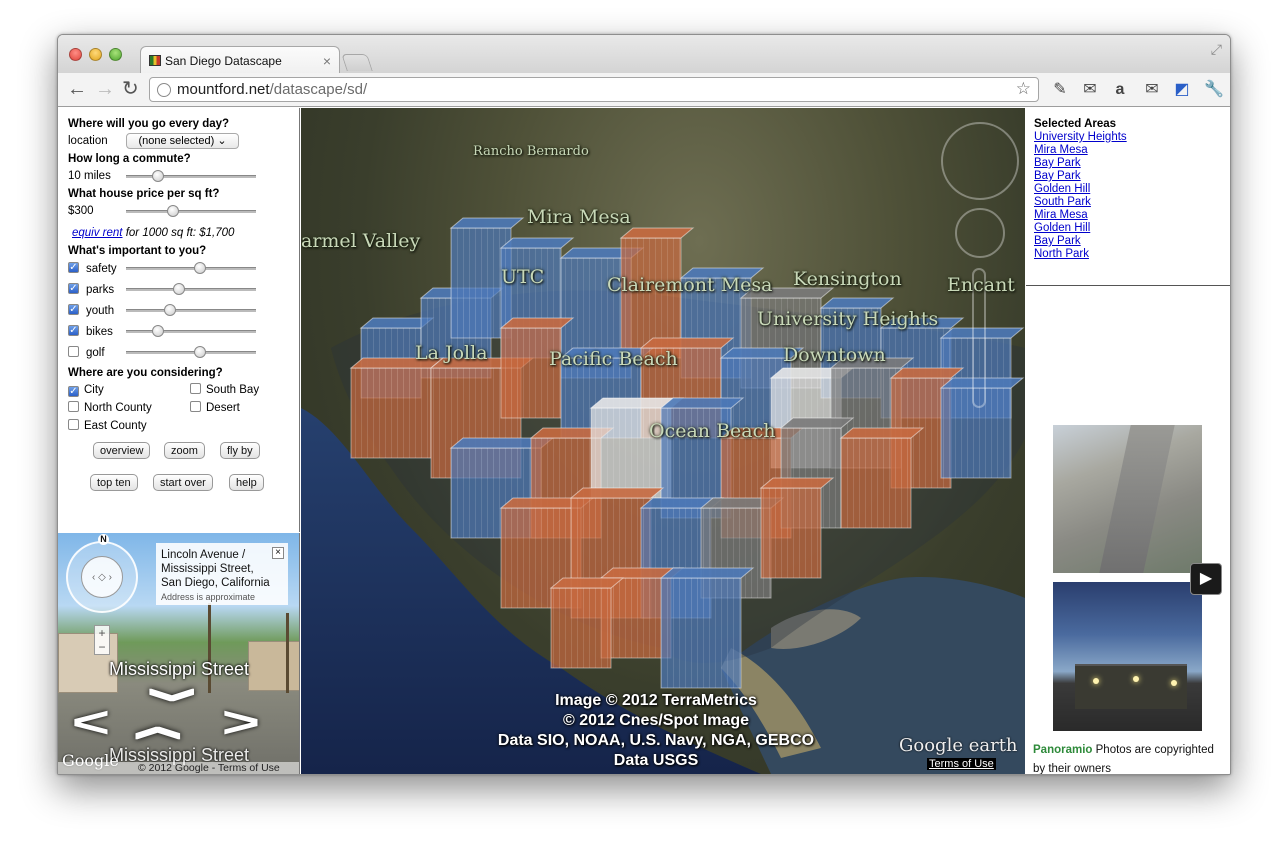 This screenshot has width=1288, height=855. I want to click on priority-label: golf, so click(95, 353).